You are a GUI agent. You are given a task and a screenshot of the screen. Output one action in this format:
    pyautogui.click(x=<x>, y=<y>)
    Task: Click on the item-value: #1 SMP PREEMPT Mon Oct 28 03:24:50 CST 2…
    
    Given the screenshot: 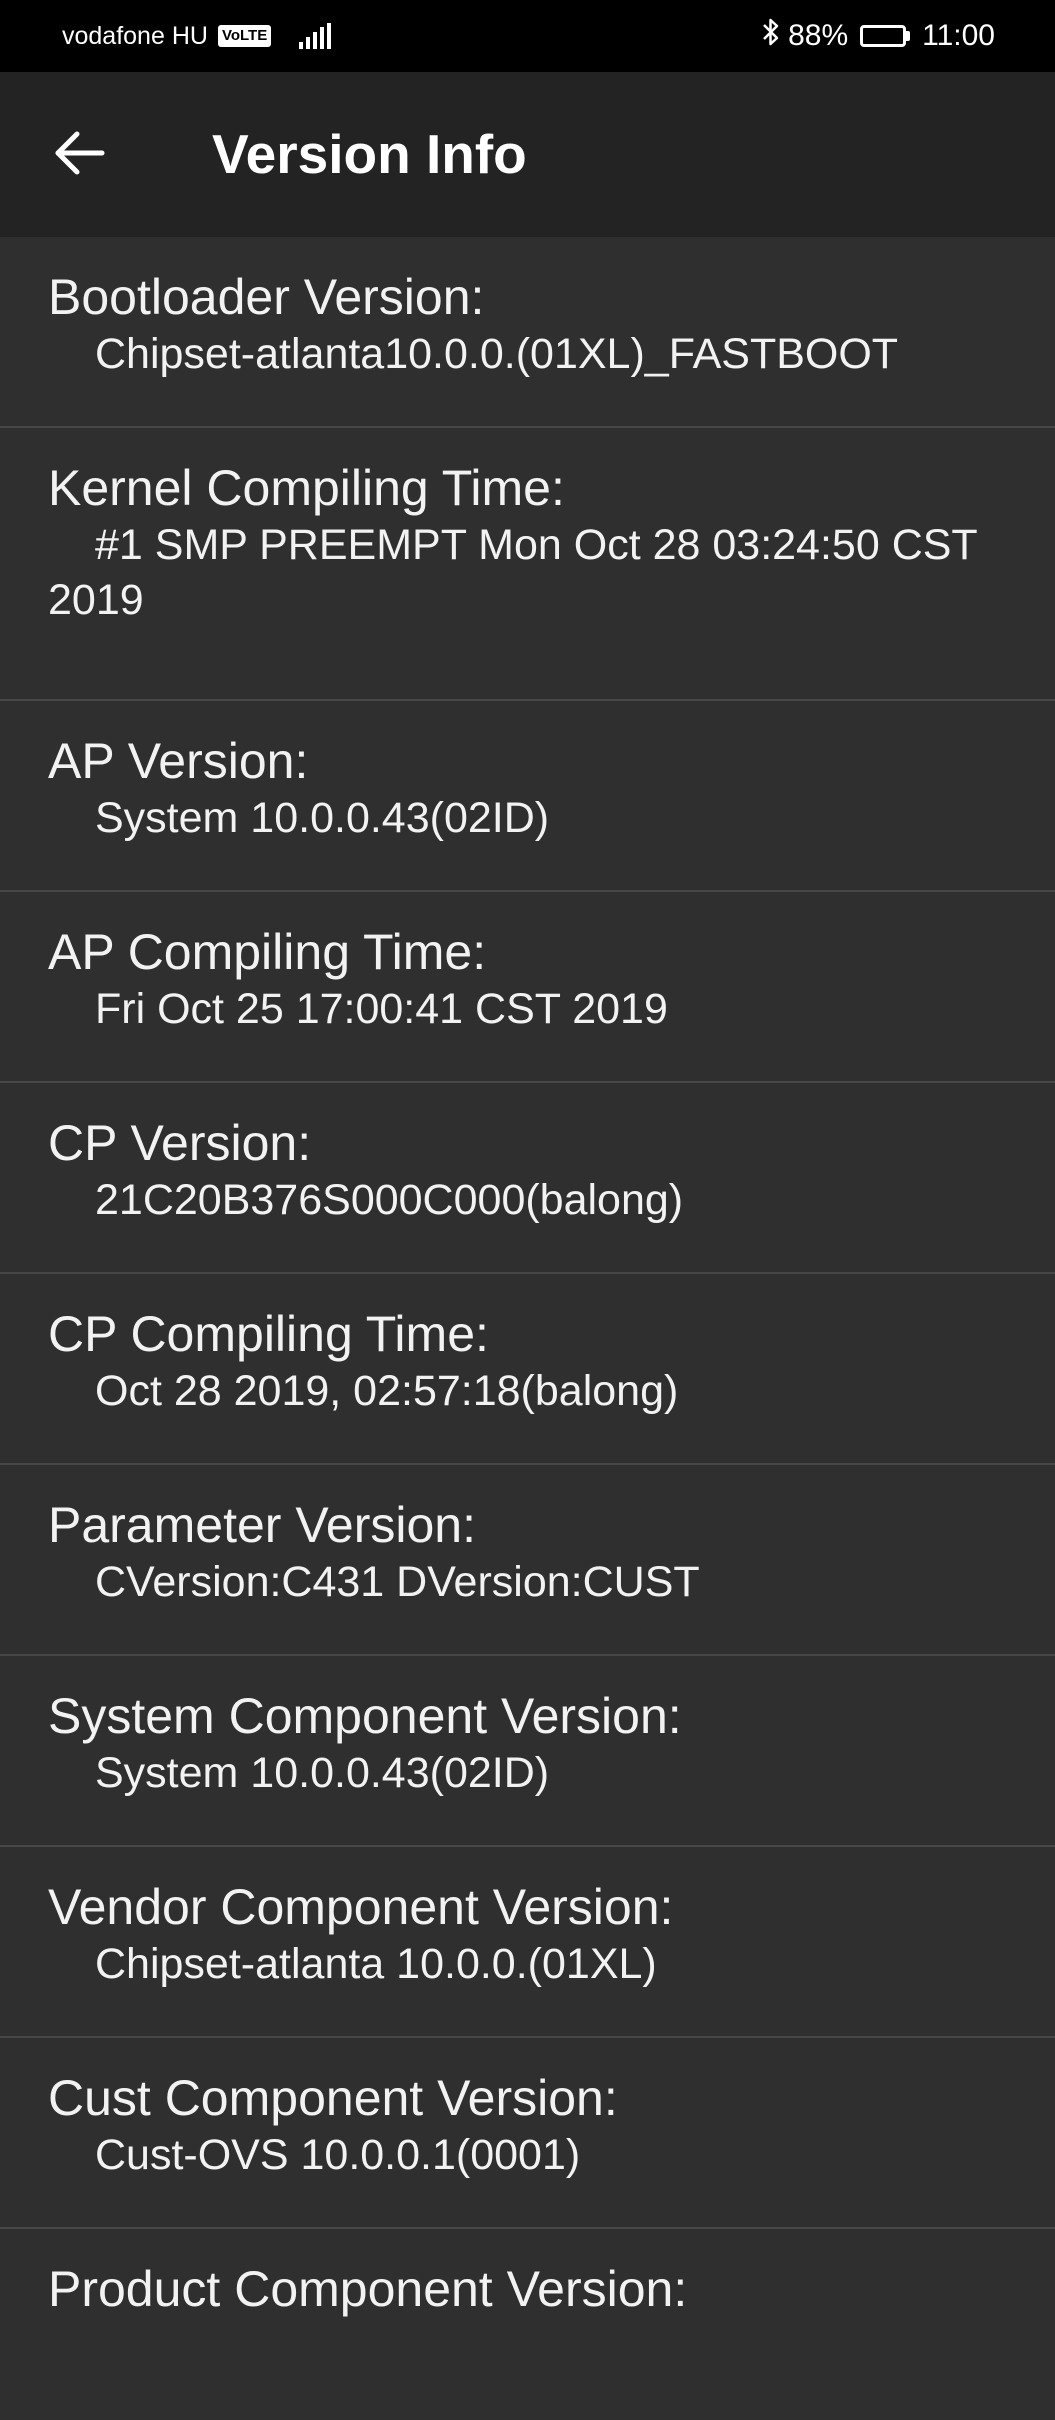 What is the action you would take?
    pyautogui.click(x=512, y=572)
    